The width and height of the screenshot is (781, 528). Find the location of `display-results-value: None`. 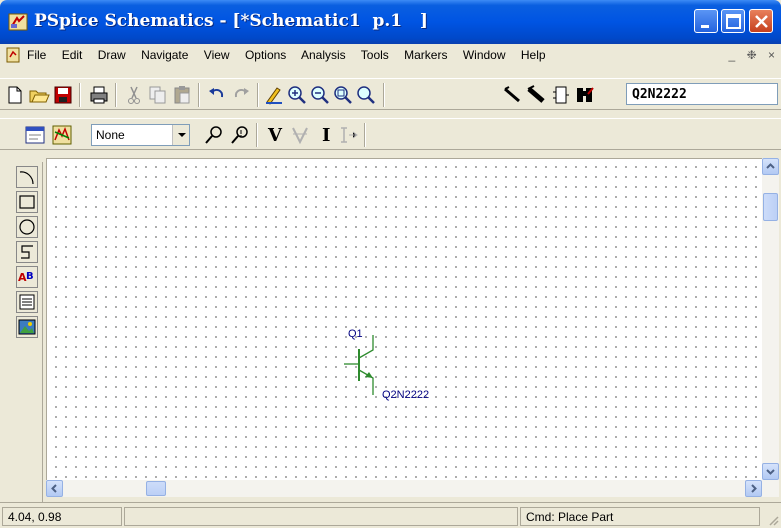

display-results-value: None is located at coordinates (110, 135).